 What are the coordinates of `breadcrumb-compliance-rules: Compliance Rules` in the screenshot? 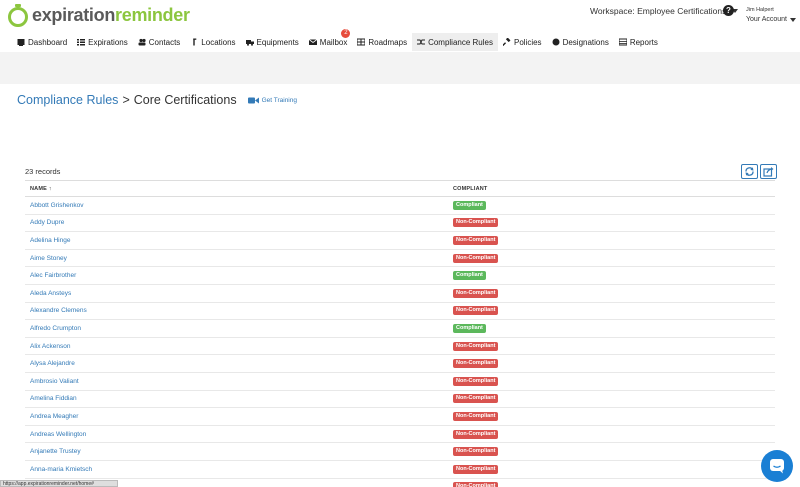 It's located at (67, 100).